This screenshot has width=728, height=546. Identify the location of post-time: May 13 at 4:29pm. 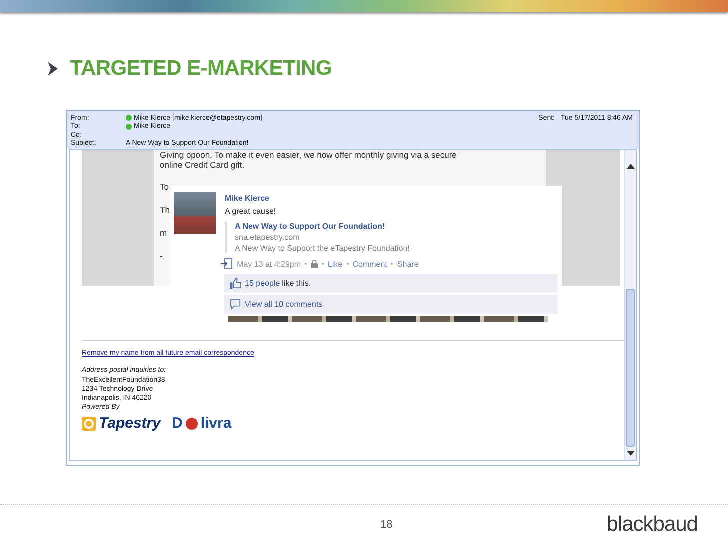
(269, 264).